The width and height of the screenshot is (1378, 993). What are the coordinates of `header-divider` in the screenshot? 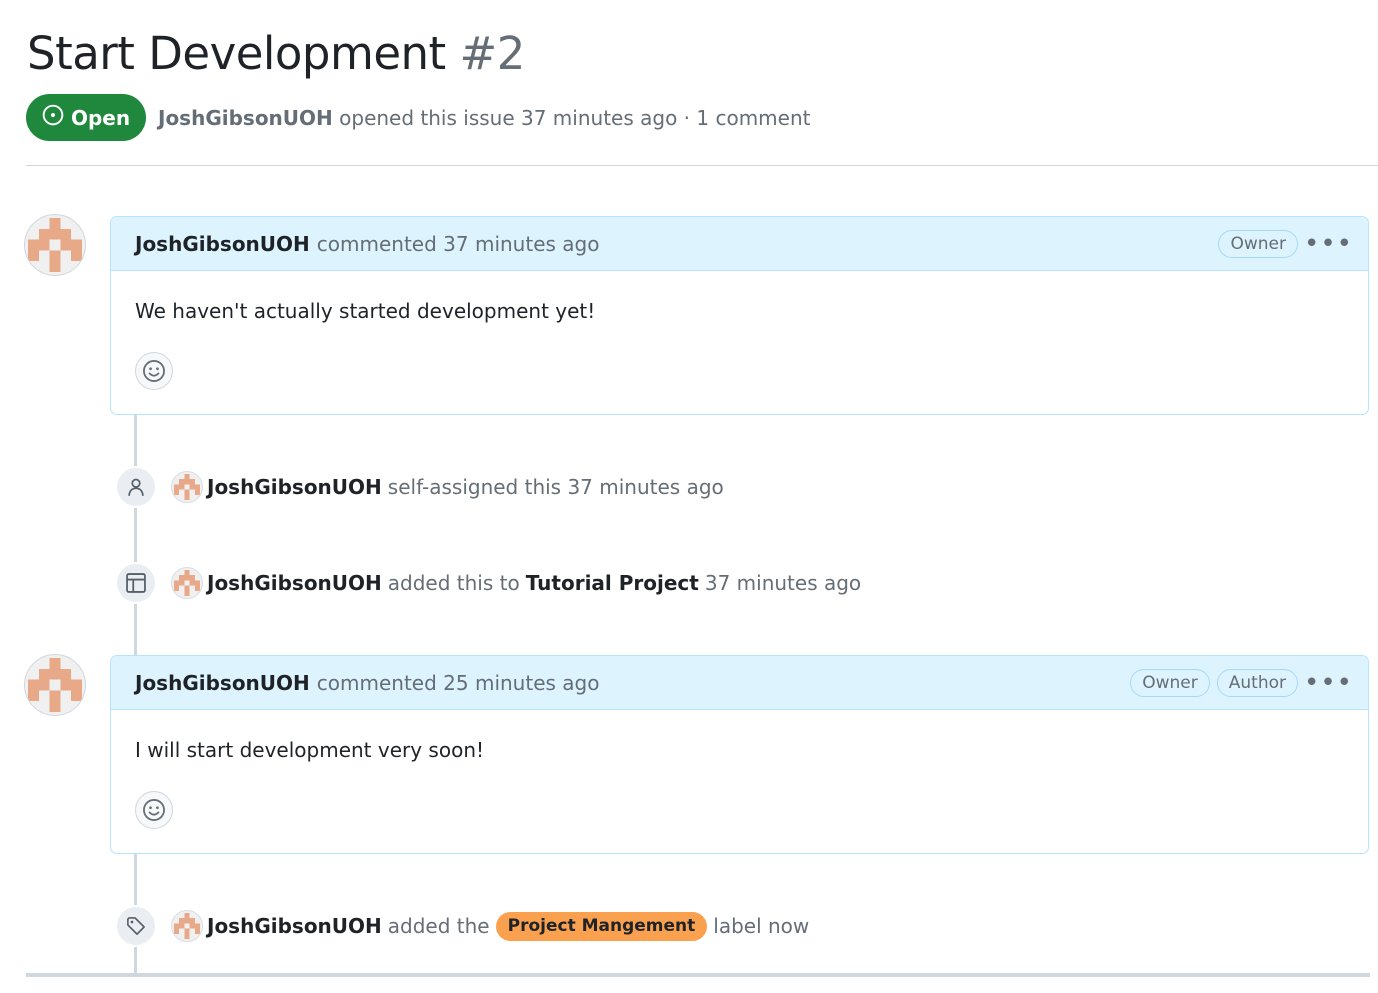 It's located at (702, 165).